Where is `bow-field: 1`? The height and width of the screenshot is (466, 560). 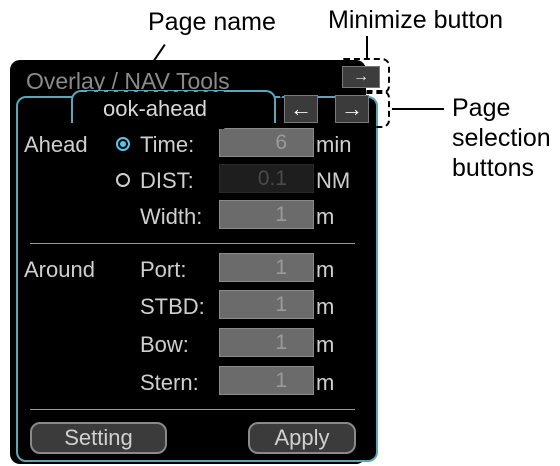 bow-field: 1 is located at coordinates (266, 342).